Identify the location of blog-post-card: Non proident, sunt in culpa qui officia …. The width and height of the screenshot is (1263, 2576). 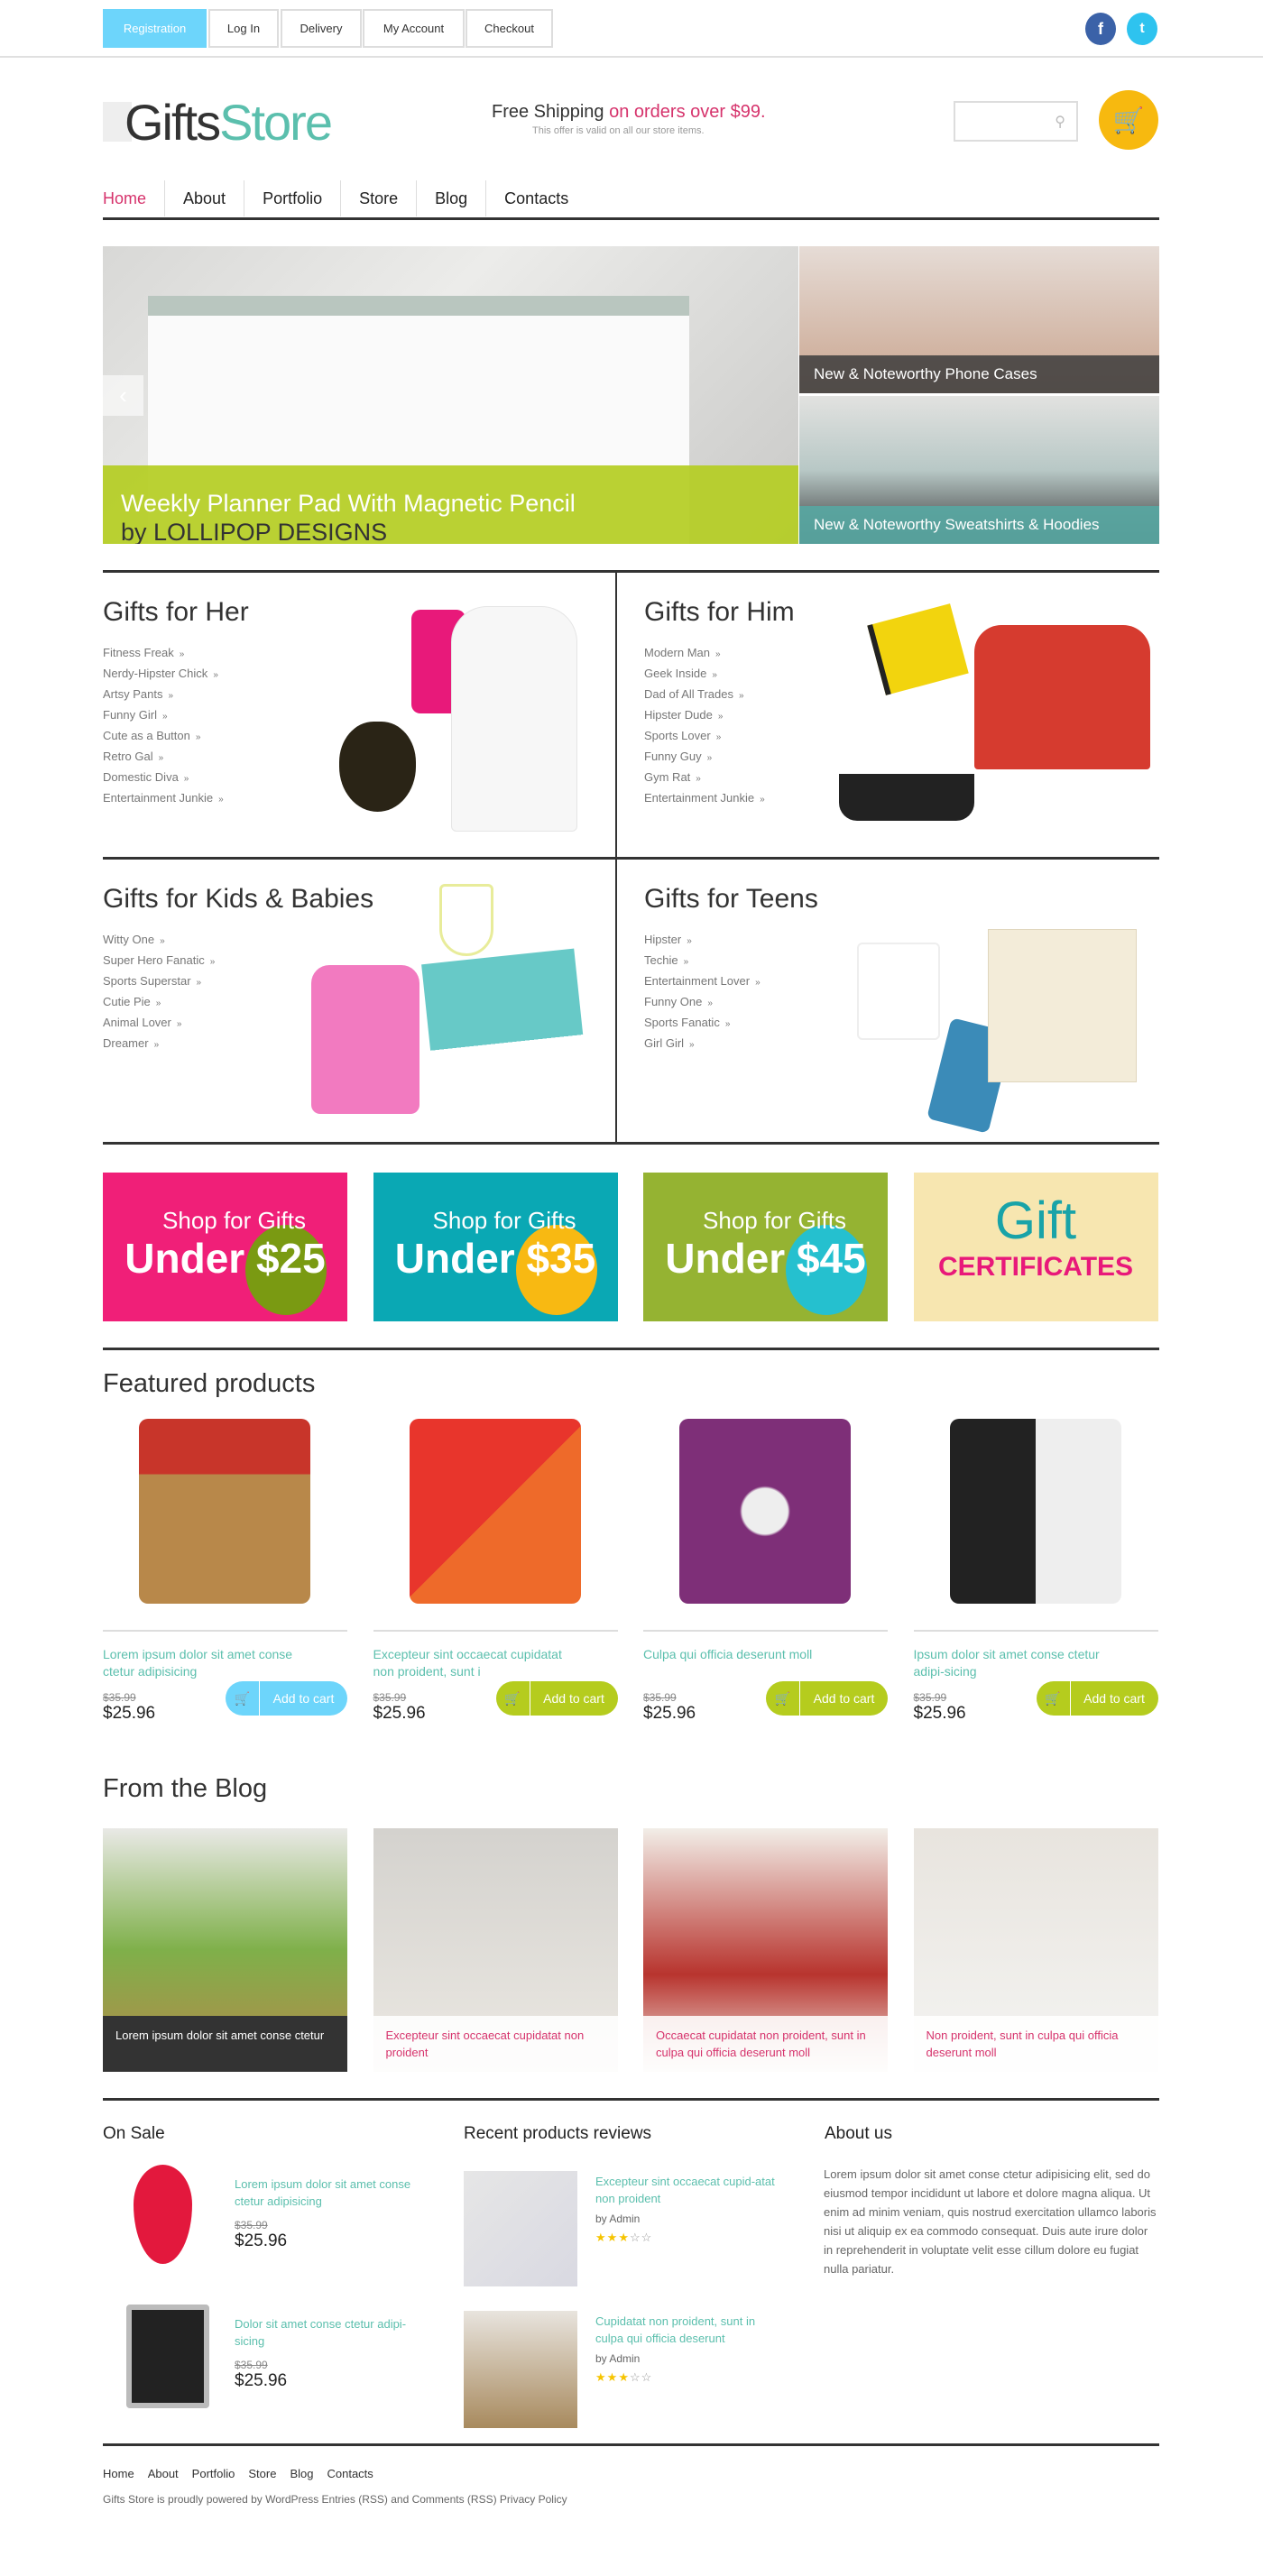
(1035, 1950).